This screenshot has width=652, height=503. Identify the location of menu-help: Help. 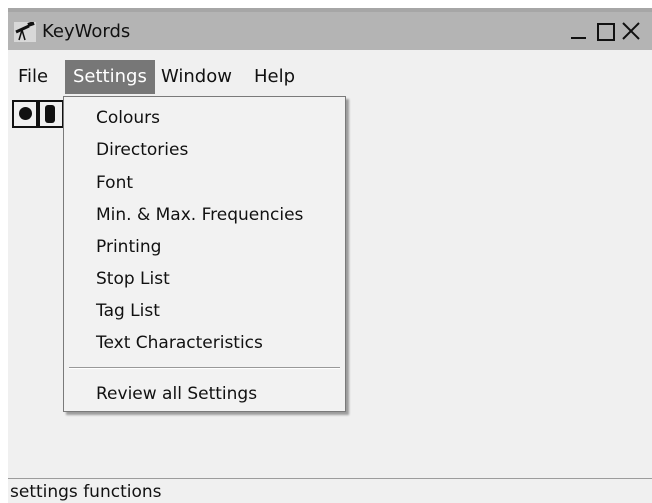
(274, 77).